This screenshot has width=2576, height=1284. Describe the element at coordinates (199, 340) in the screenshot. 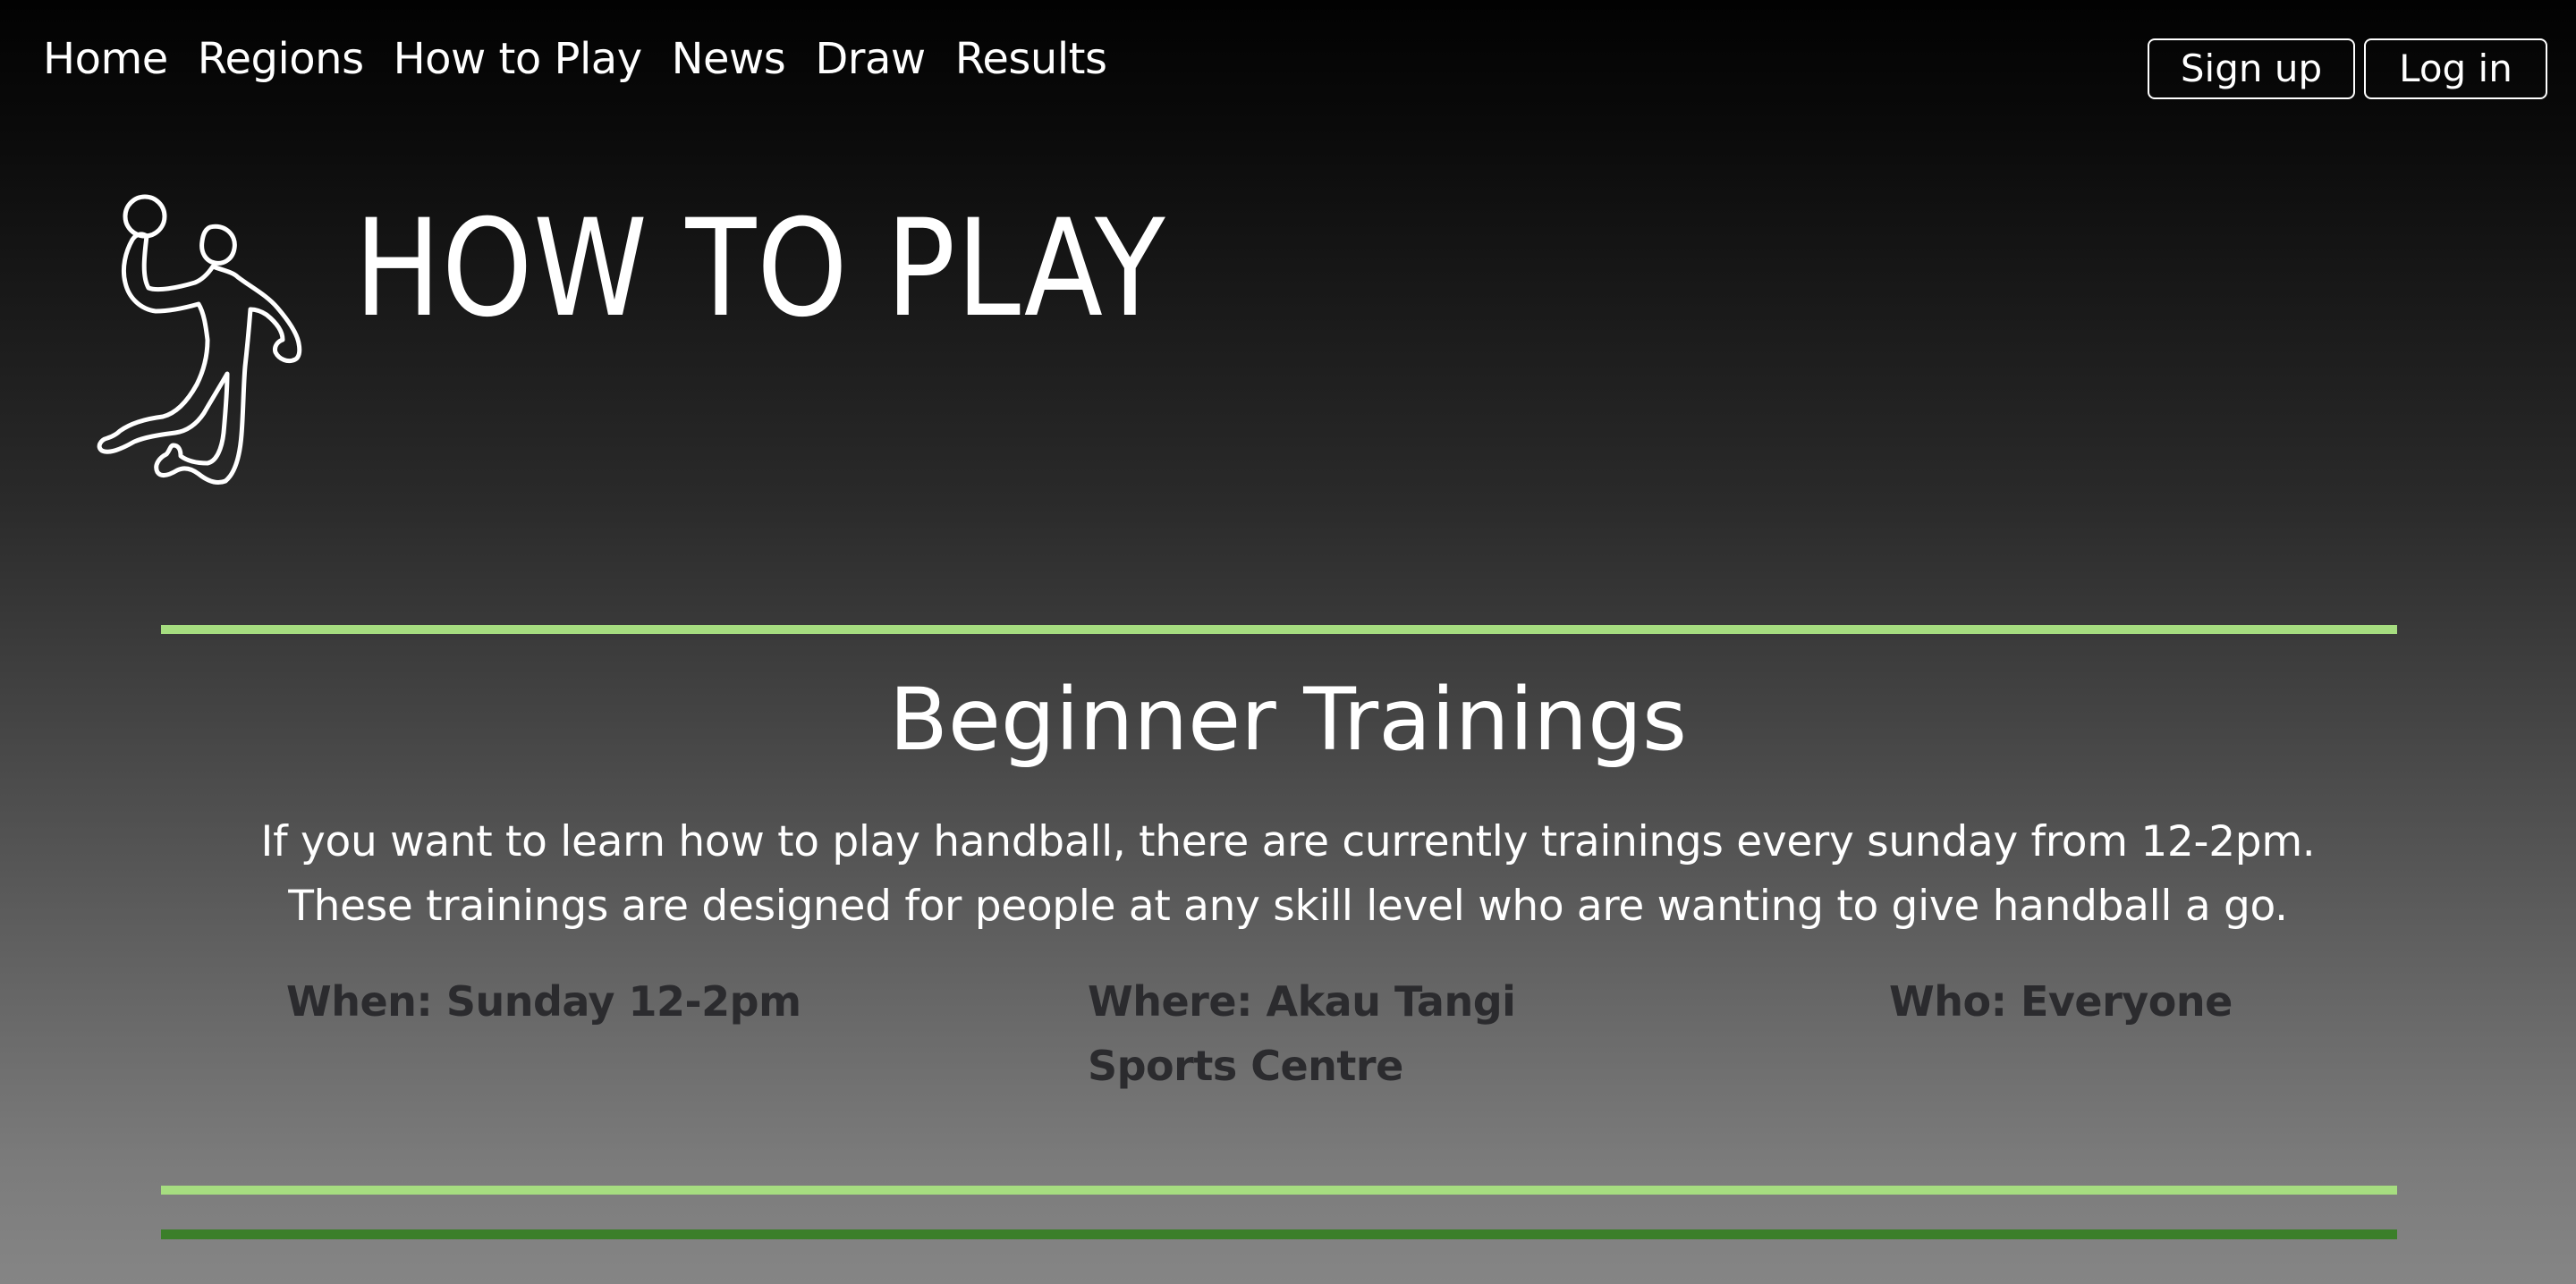

I see `handball-player-icon` at that location.